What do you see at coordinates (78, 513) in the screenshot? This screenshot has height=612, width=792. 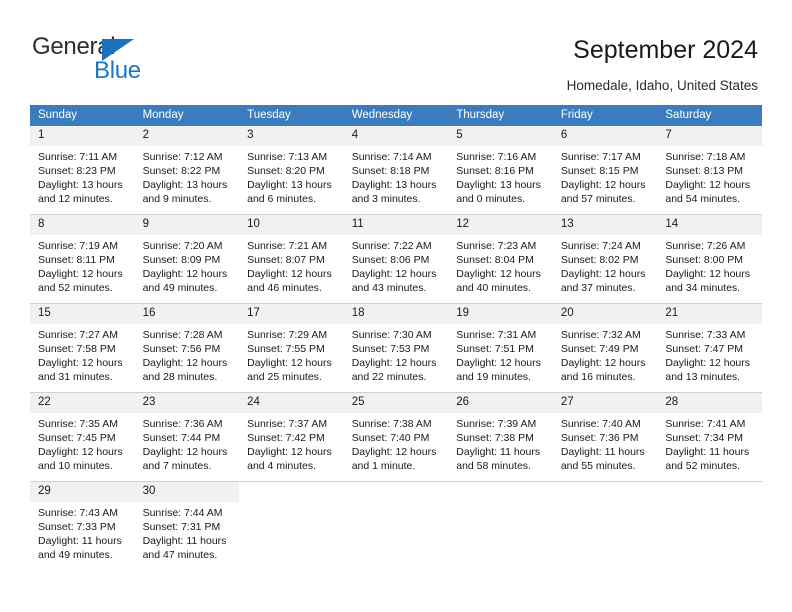 I see `sunrise-text: Sunrise: 7:43 AM` at bounding box center [78, 513].